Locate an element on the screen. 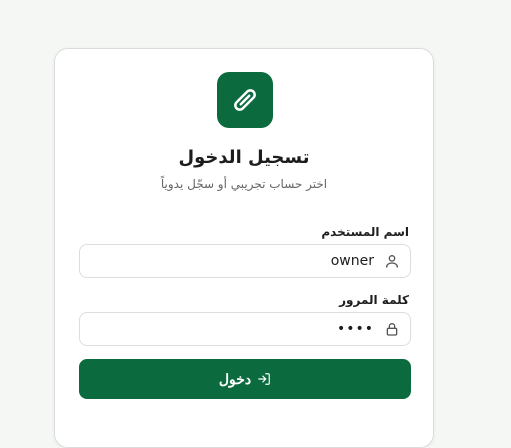 The width and height of the screenshot is (511, 448). page-title: تسجيل الدخول is located at coordinates (244, 157).